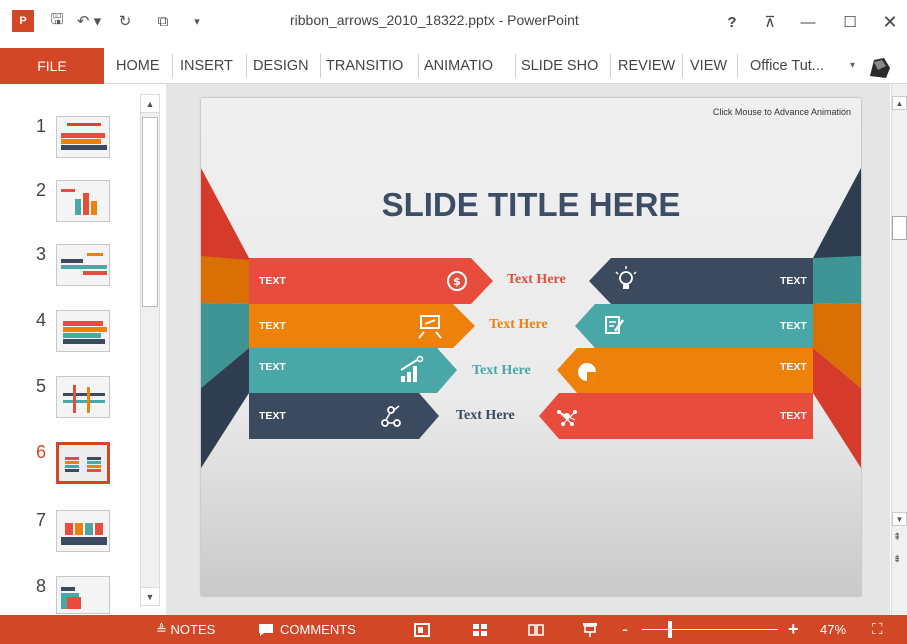  Describe the element at coordinates (808, 22) in the screenshot. I see `minimize-button: —` at that location.